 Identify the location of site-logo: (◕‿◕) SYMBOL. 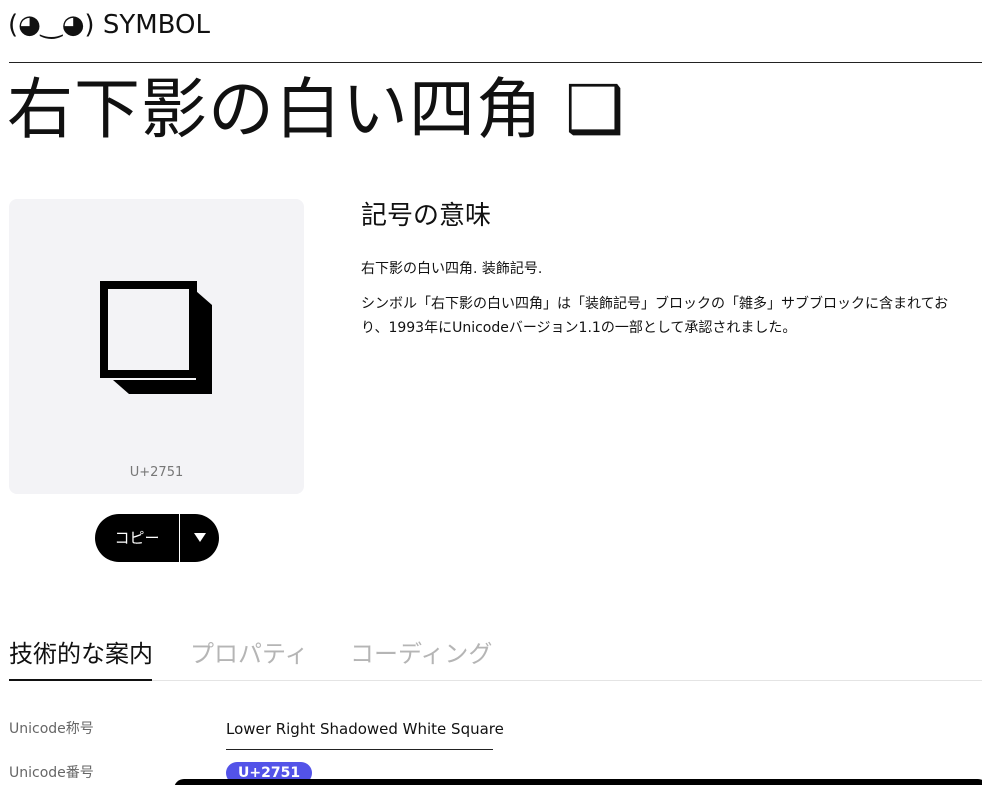
(109, 25).